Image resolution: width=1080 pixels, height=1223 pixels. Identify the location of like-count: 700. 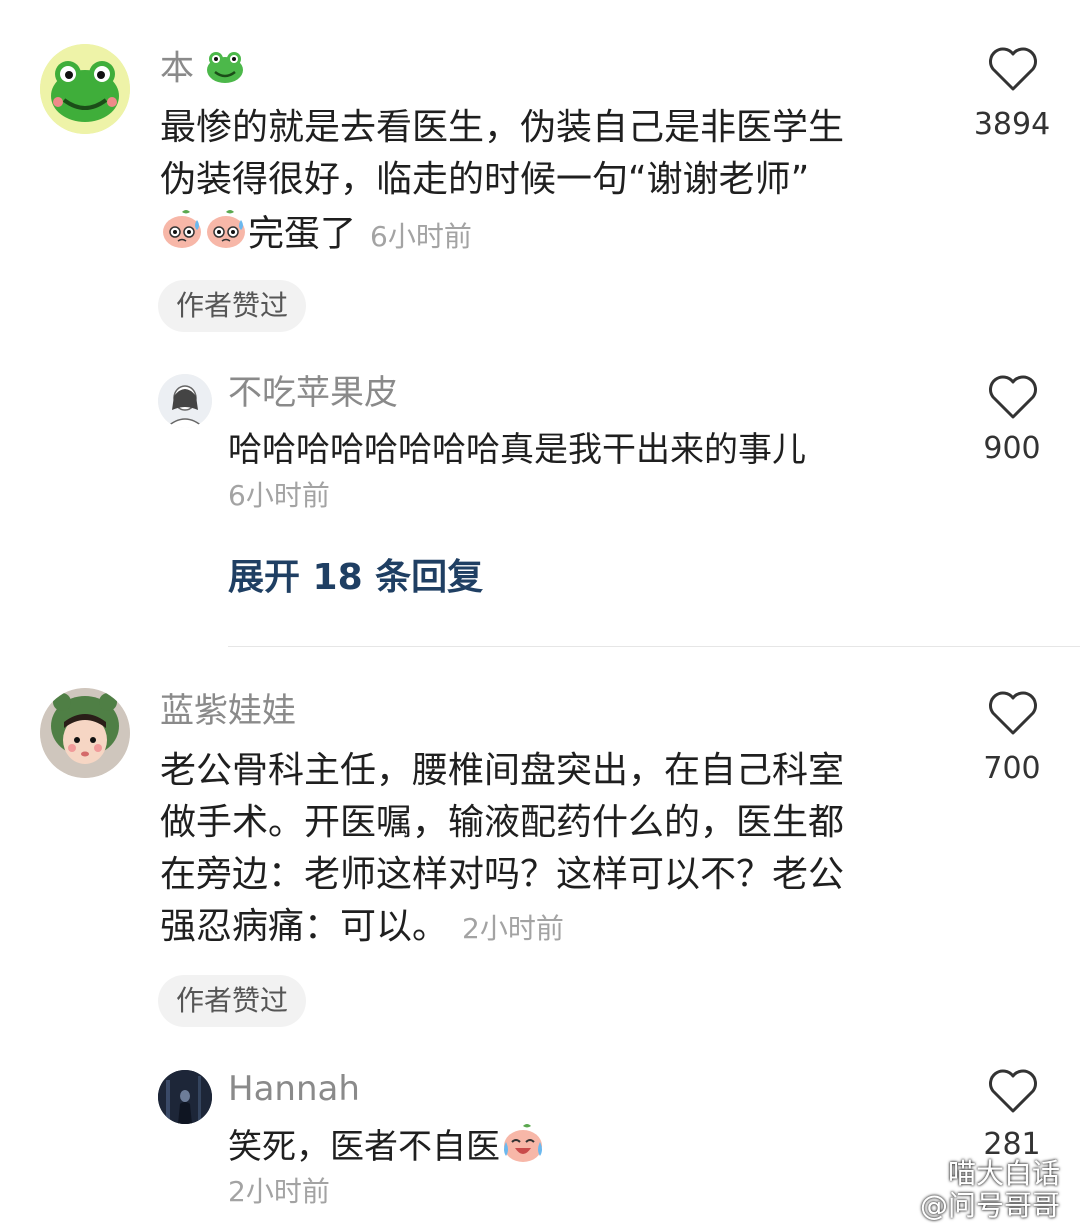
(1012, 768).